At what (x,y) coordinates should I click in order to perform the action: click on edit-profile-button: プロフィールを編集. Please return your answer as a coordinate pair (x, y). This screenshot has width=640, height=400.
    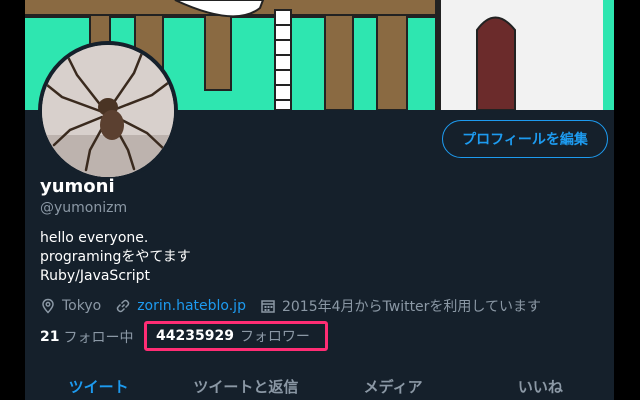
    Looking at the image, I should click on (525, 139).